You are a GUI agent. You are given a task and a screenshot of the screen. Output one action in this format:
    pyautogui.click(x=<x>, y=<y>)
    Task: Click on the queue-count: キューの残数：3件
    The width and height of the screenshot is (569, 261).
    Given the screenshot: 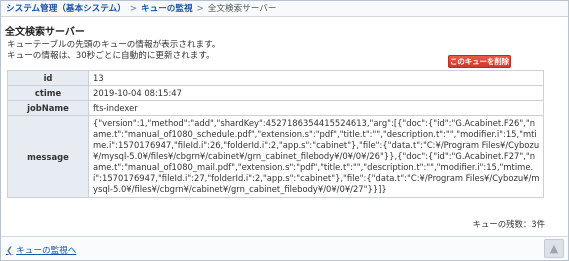 What is the action you would take?
    pyautogui.click(x=508, y=224)
    